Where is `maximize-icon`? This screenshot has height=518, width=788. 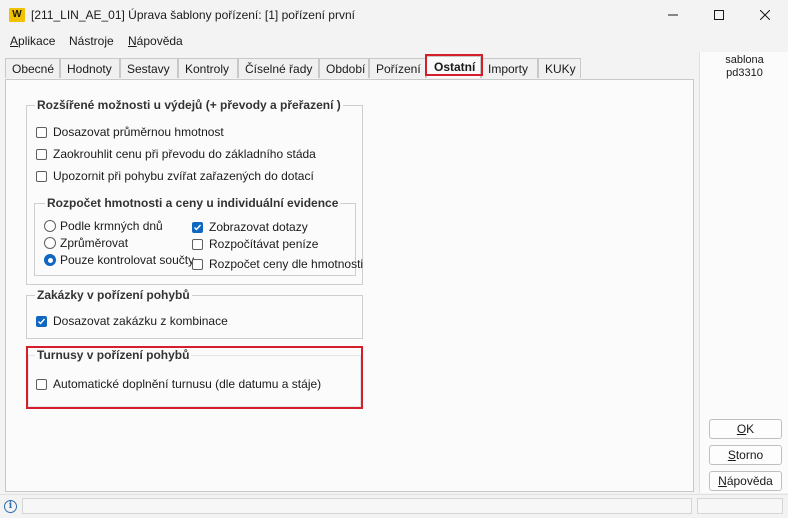 maximize-icon is located at coordinates (719, 15).